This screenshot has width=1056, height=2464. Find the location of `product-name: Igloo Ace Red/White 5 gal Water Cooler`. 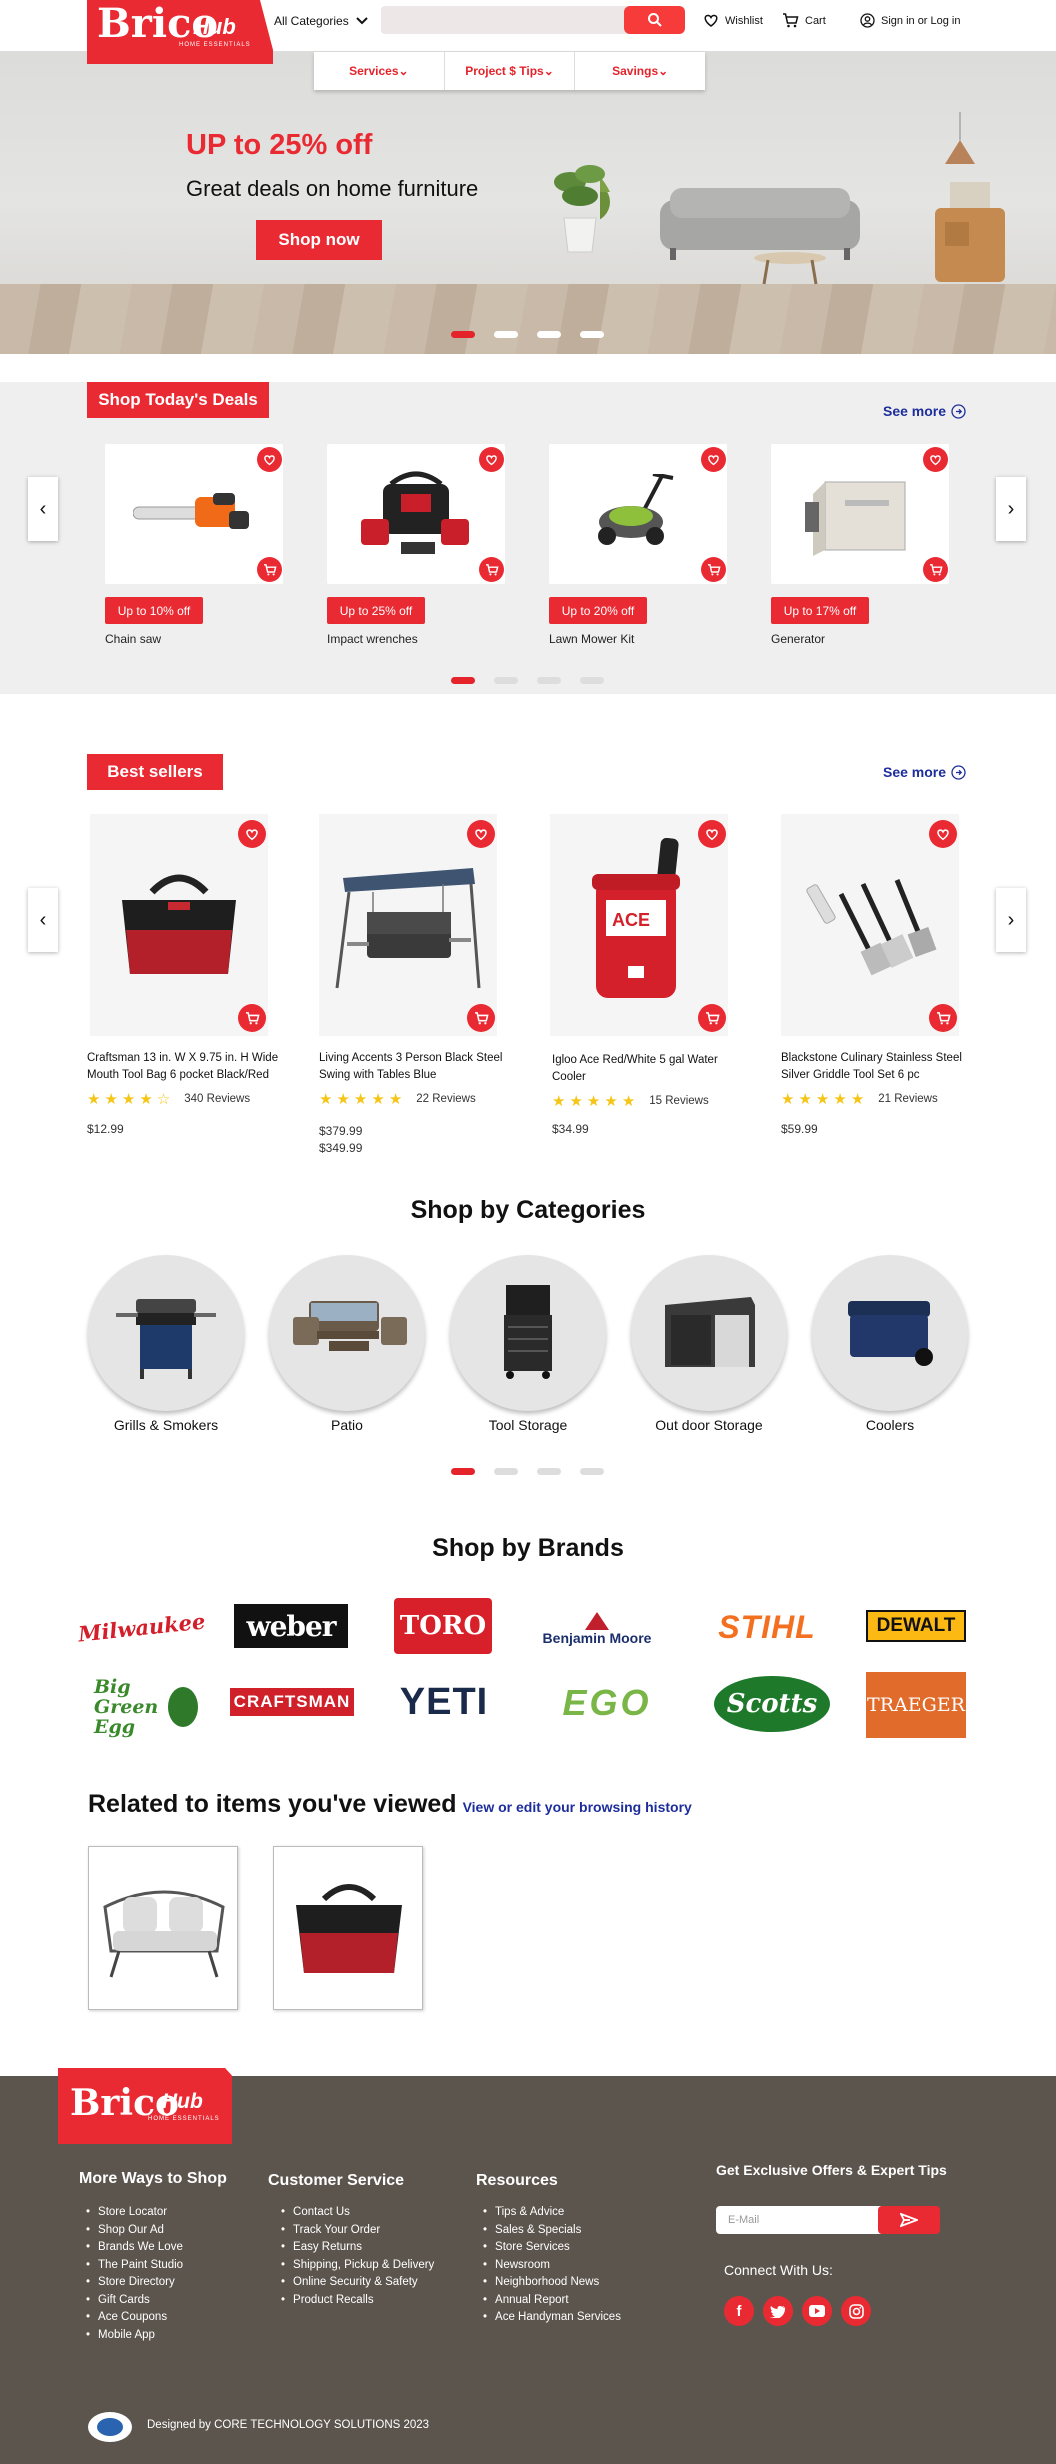

product-name: Igloo Ace Red/White 5 gal Water Cooler is located at coordinates (647, 1069).